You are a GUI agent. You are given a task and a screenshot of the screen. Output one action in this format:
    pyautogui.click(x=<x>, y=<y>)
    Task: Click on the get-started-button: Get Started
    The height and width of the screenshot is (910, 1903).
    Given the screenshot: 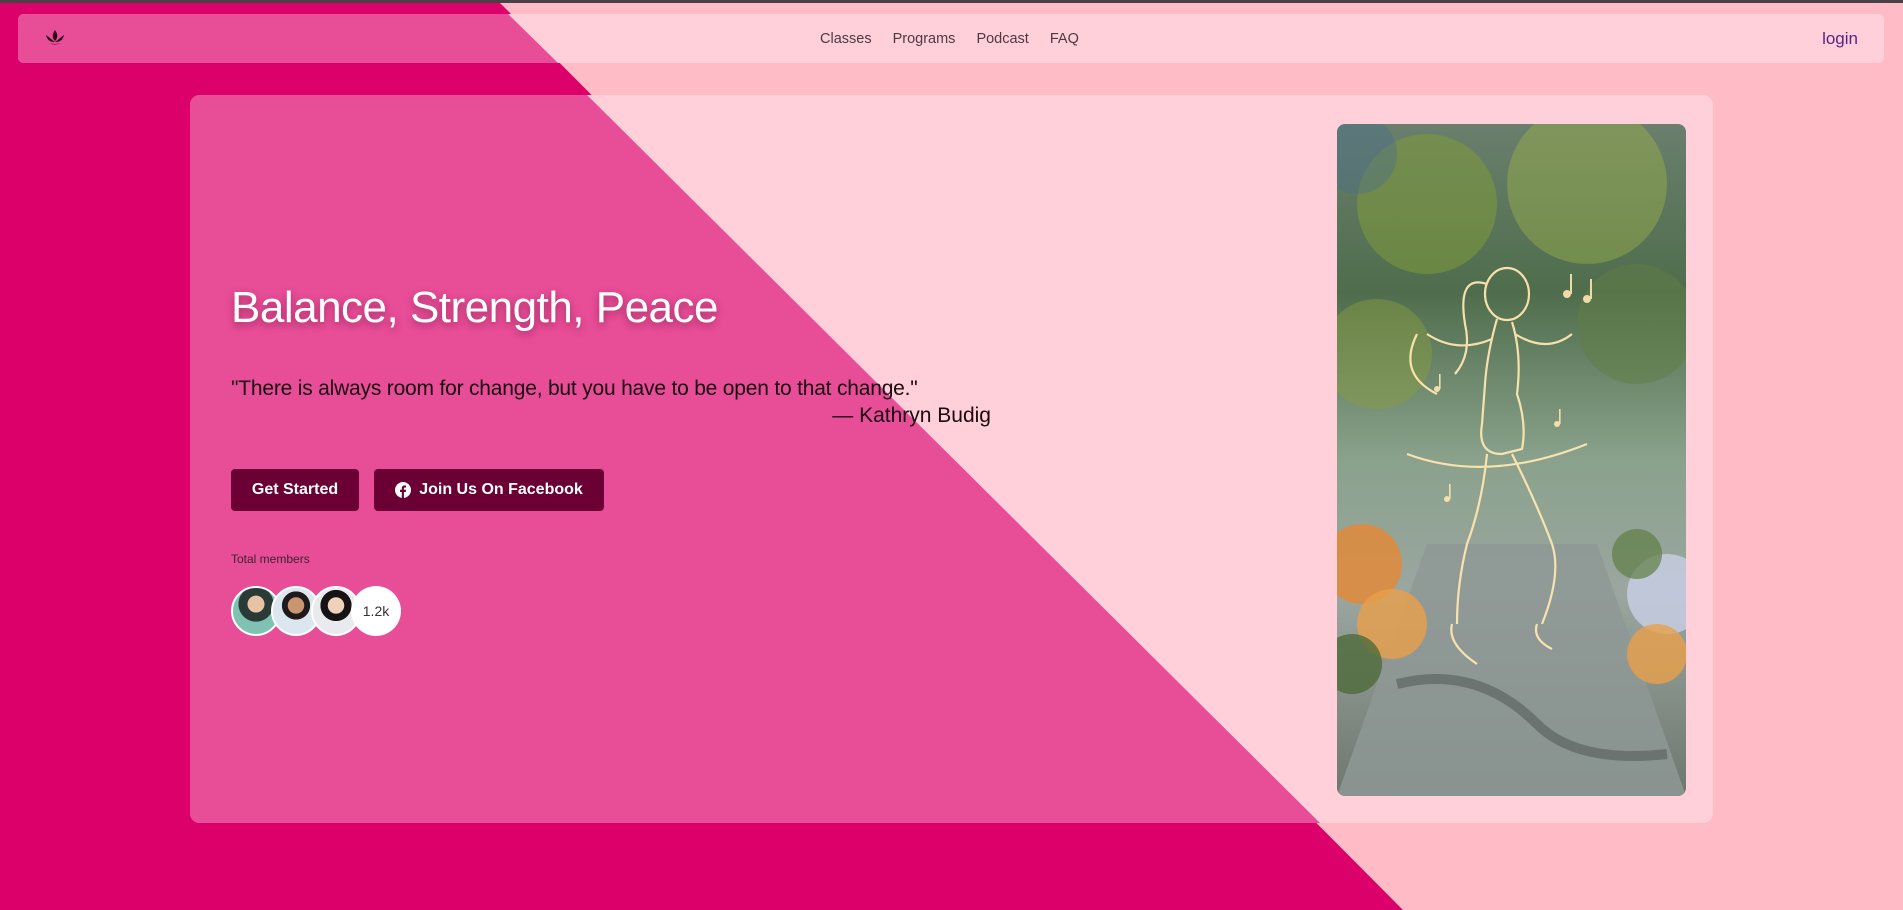 What is the action you would take?
    pyautogui.click(x=295, y=490)
    